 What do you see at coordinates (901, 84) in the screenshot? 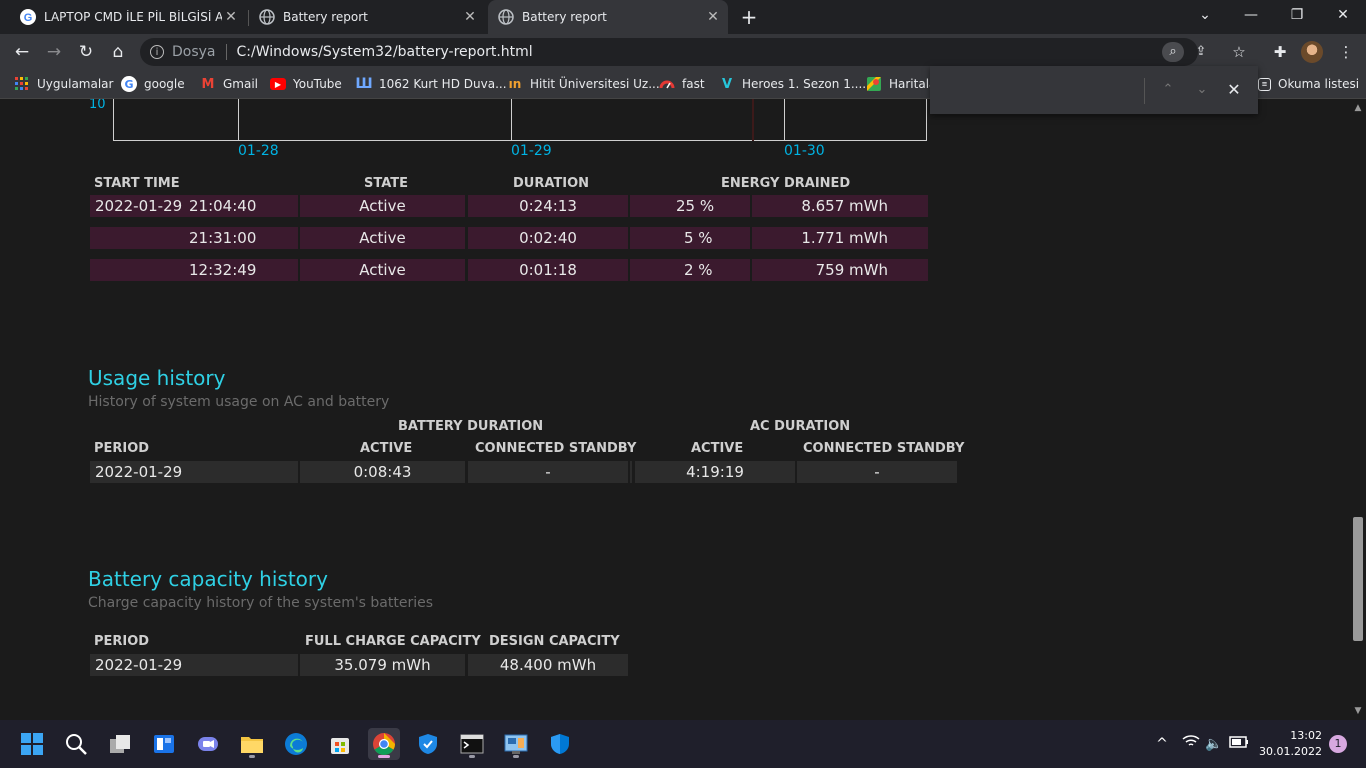
I see `bookmark-maps: Haritala` at bounding box center [901, 84].